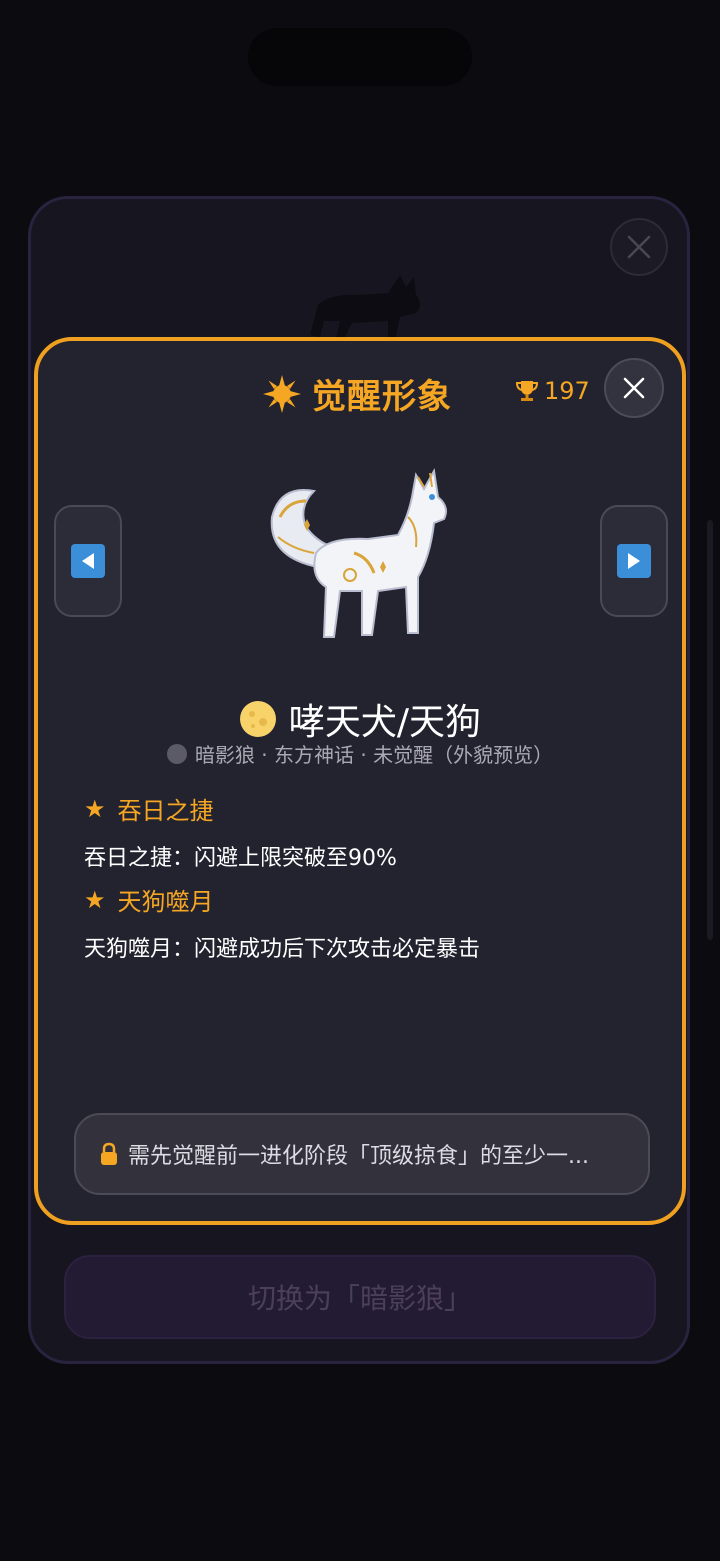 The height and width of the screenshot is (1561, 720). Describe the element at coordinates (365, 307) in the screenshot. I see `background-wolf-image` at that location.